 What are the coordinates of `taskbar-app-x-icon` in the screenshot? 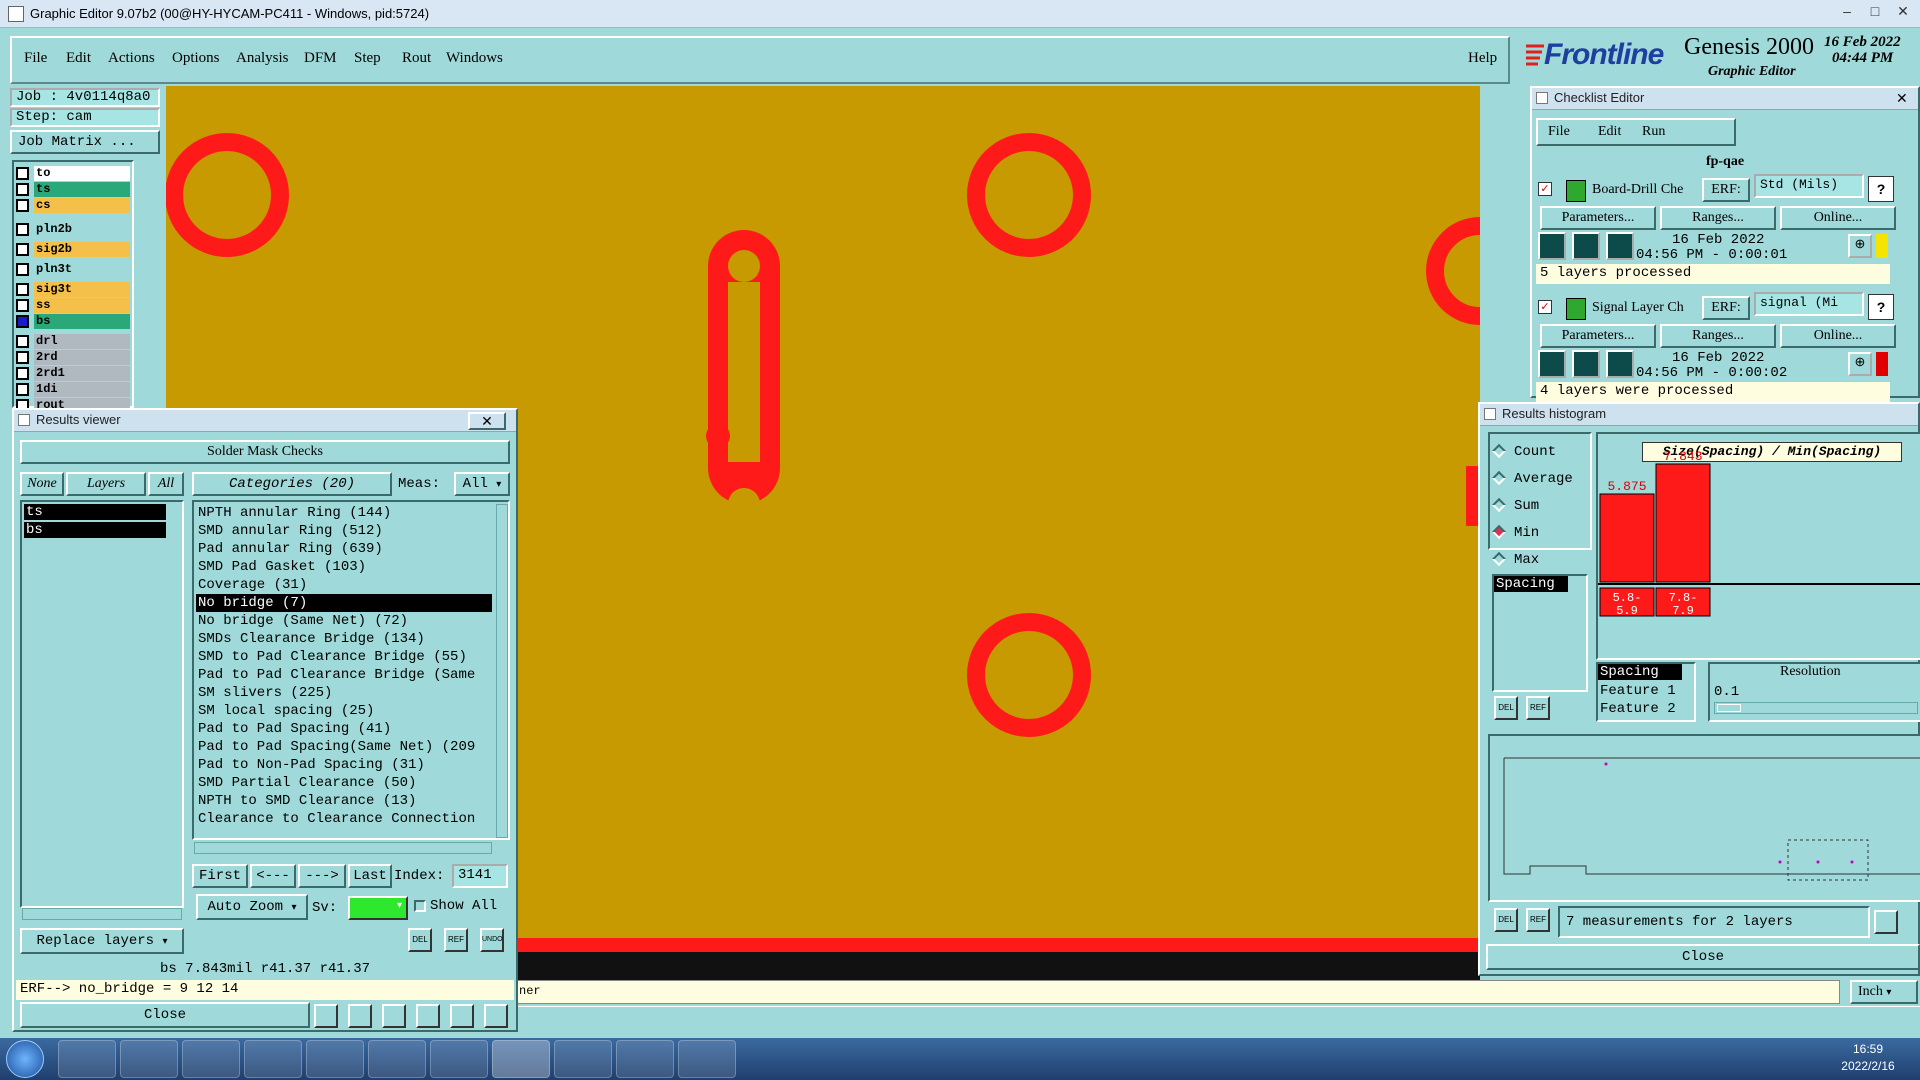 It's located at (521, 1059).